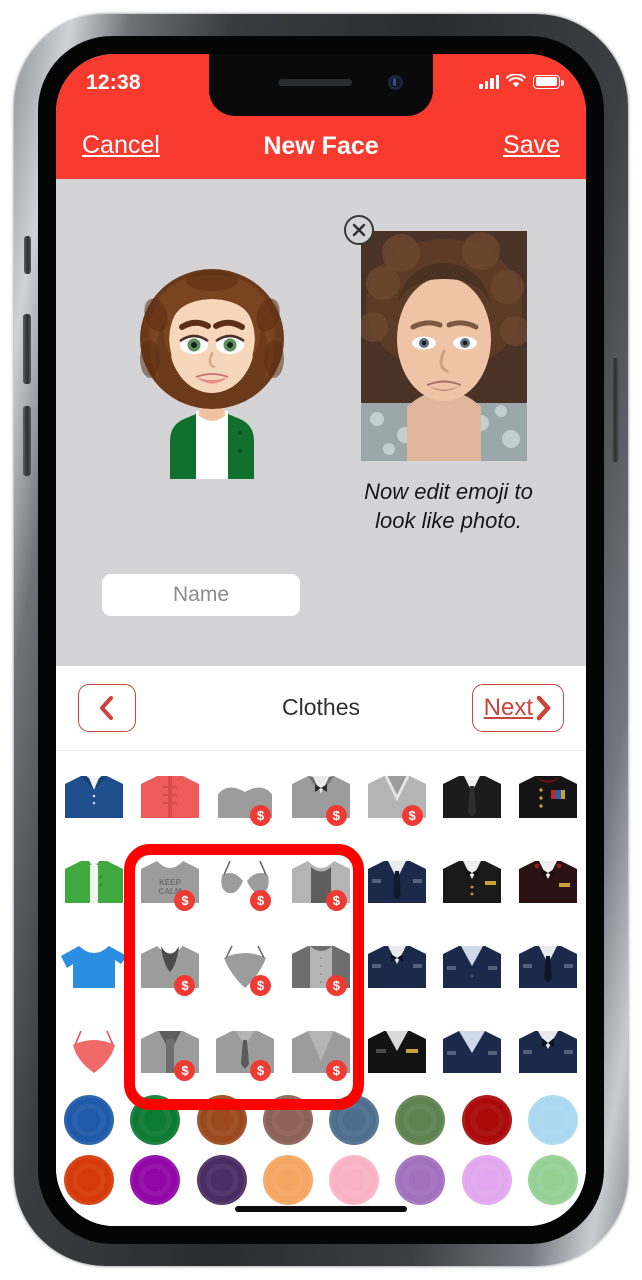 The height and width of the screenshot is (1280, 642). I want to click on clothes-item-navy-uniform-tie, so click(397, 881).